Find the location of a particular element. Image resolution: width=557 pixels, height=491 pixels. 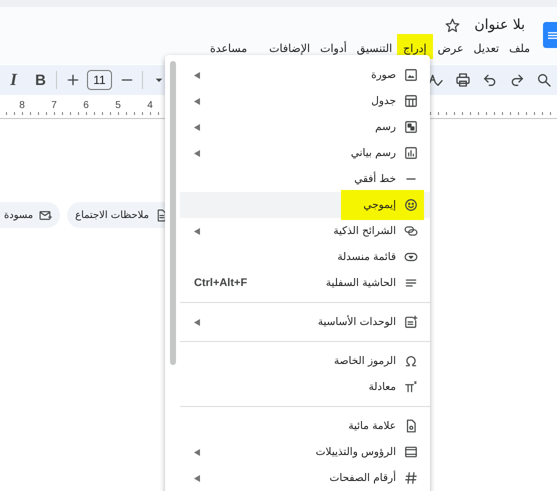

document-title: بلا عنوان is located at coordinates (499, 25).